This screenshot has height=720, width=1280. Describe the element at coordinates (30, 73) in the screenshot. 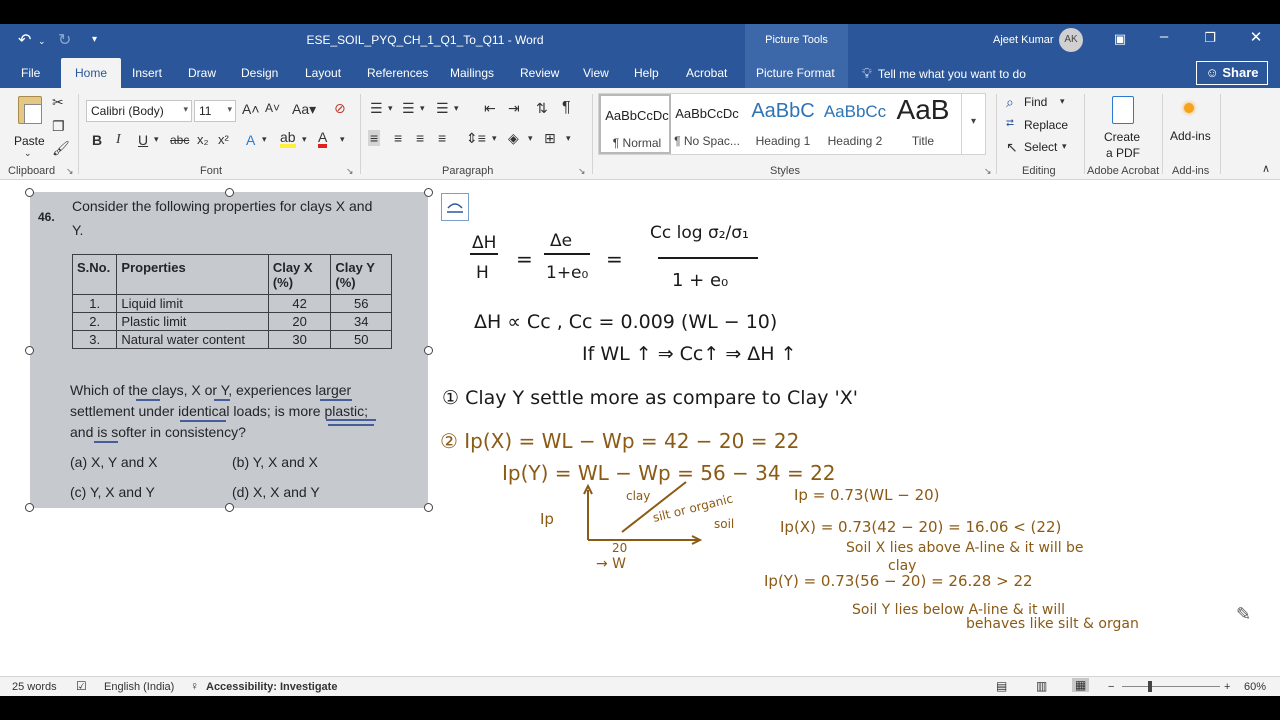

I see `tab-file: File` at that location.